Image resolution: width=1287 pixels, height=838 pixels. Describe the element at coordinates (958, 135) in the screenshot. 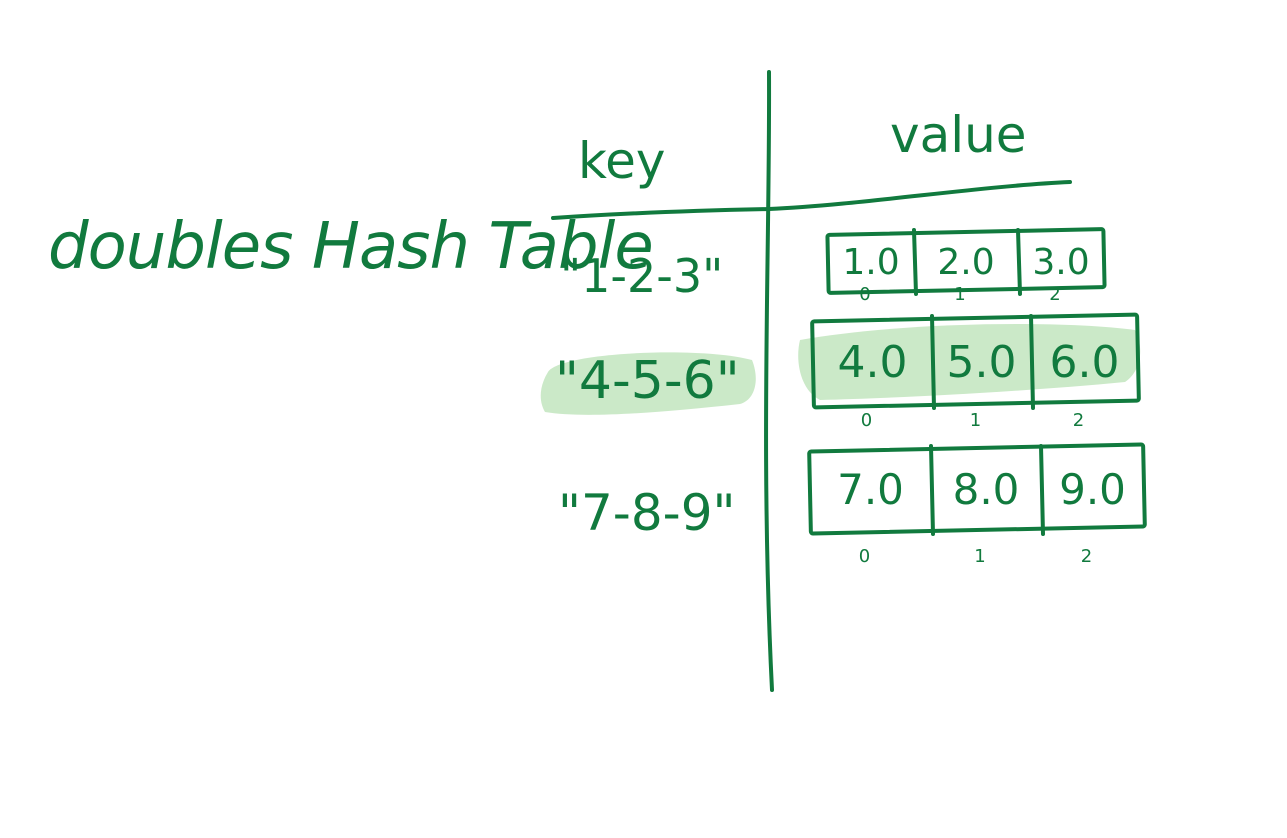

I see `value-column-header: value` at that location.